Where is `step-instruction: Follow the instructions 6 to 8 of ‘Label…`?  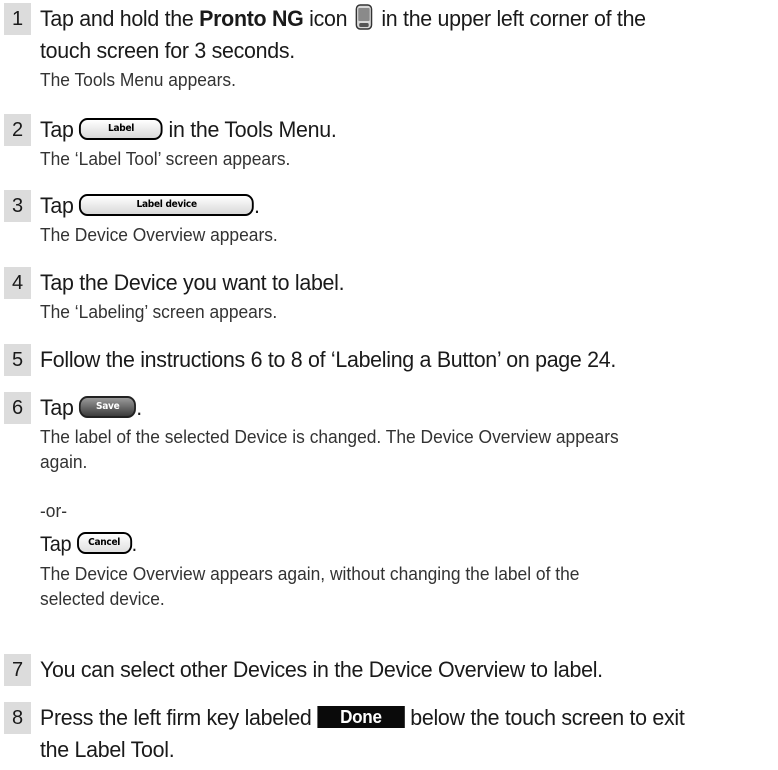 step-instruction: Follow the instructions 6 to 8 of ‘Label… is located at coordinates (328, 359).